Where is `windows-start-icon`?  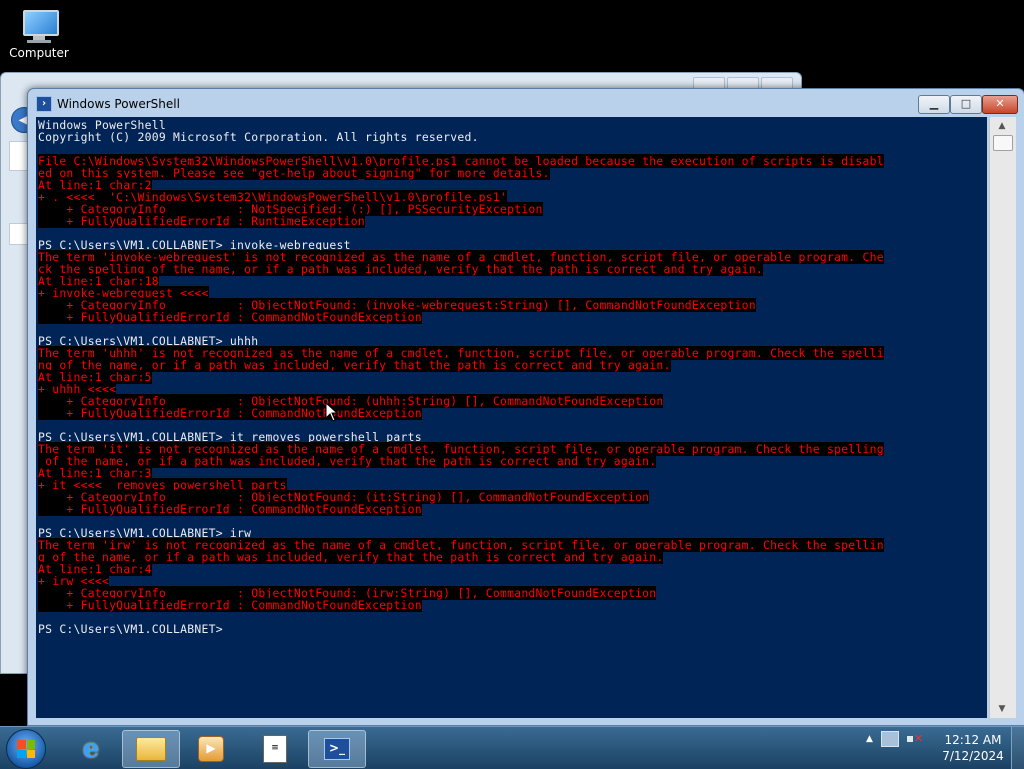 windows-start-icon is located at coordinates (26, 749).